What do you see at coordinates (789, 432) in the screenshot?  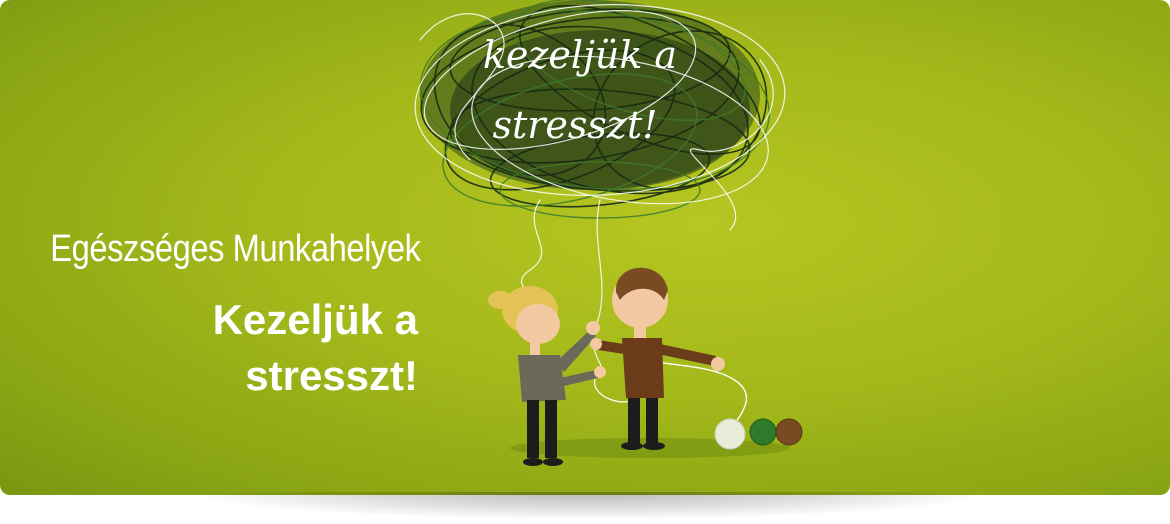 I see `yarn-ball-brown` at bounding box center [789, 432].